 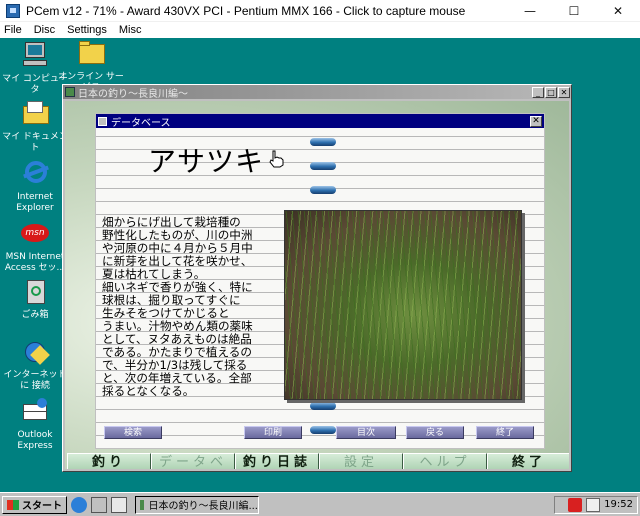 I want to click on index-button: 目次, so click(x=366, y=432).